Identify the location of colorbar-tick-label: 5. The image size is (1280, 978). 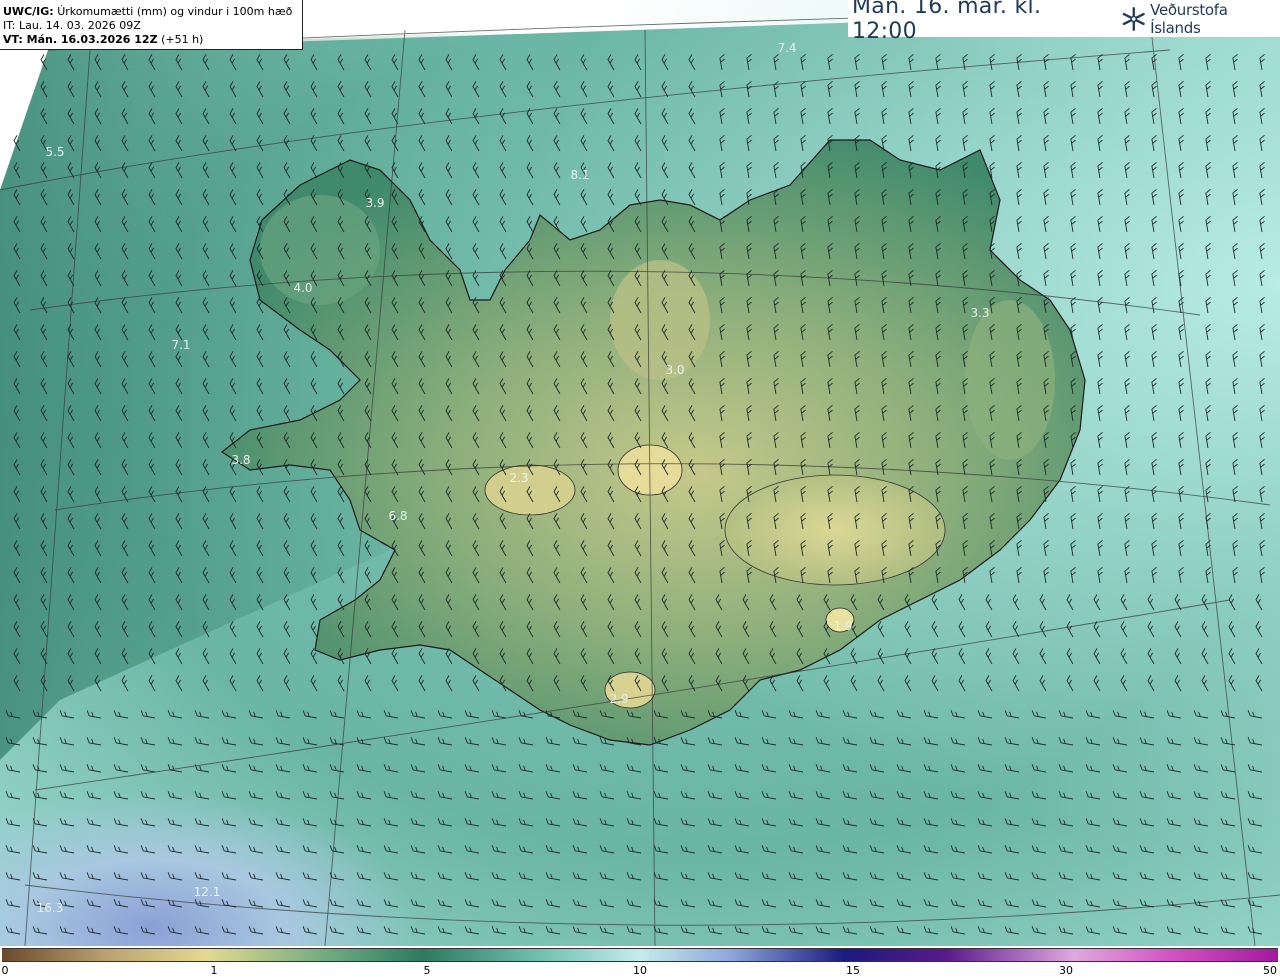
(427, 970).